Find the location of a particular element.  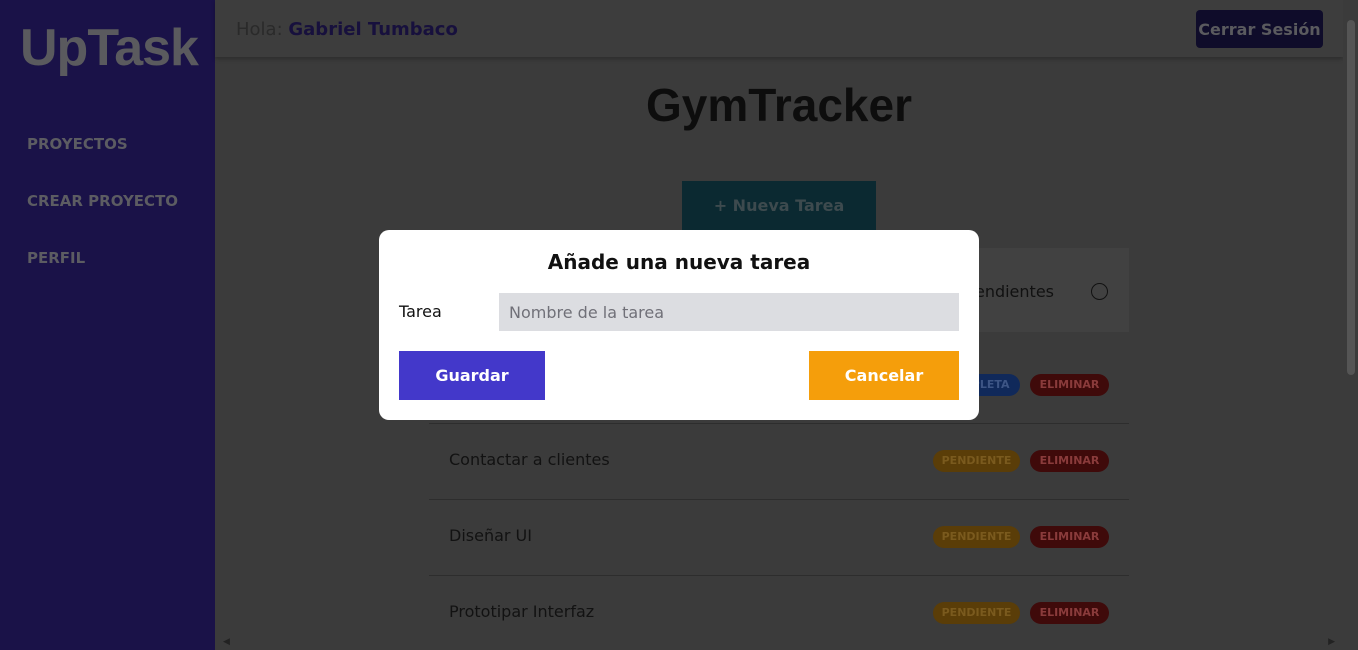

pending-filter-radio is located at coordinates (1099, 291).